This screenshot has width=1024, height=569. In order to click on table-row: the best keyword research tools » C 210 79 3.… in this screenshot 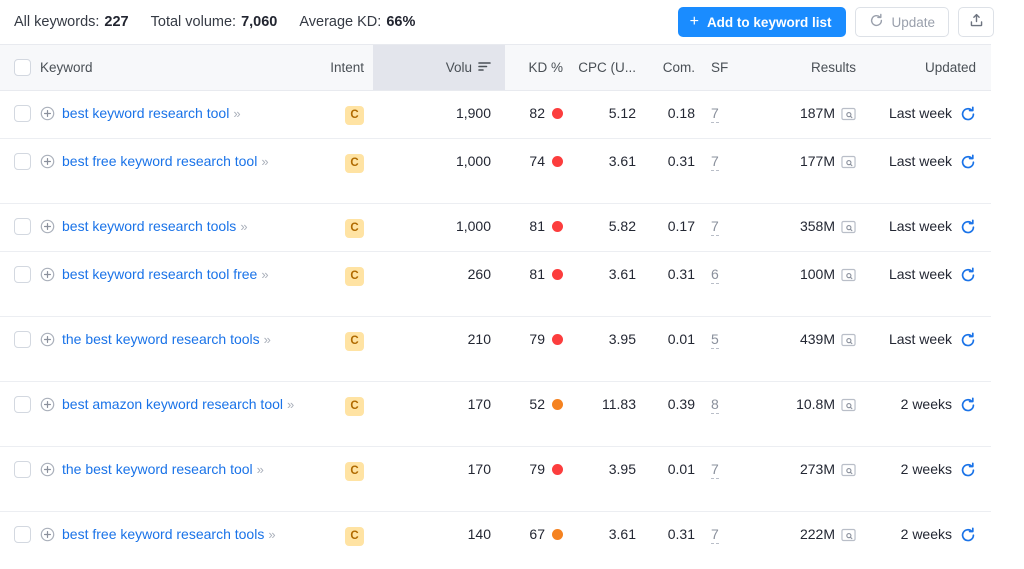, I will do `click(495, 349)`.